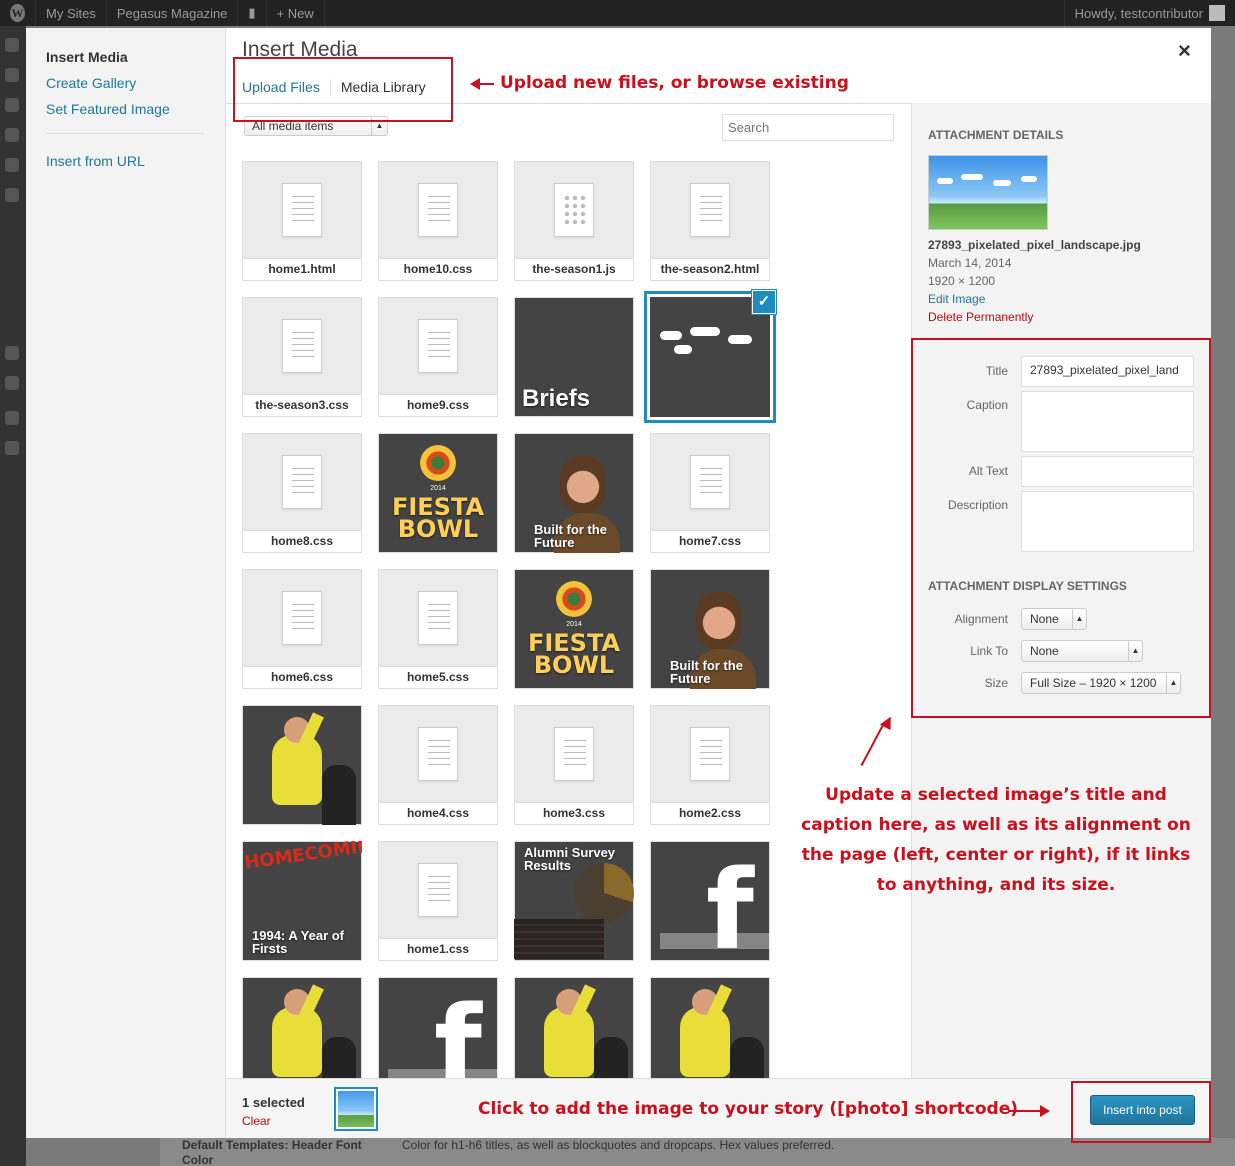 Image resolution: width=1235 pixels, height=1166 pixels. I want to click on media-item: the-season2.html, so click(710, 221).